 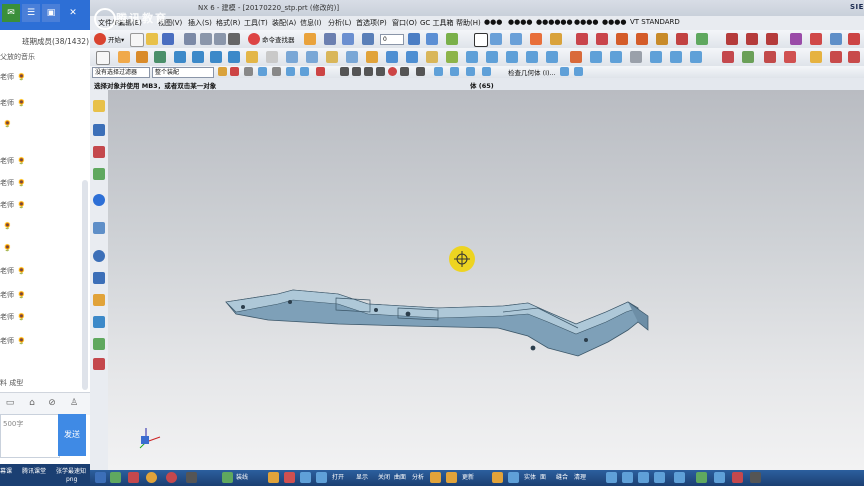 I want to click on grid-icon, so click(x=227, y=477).